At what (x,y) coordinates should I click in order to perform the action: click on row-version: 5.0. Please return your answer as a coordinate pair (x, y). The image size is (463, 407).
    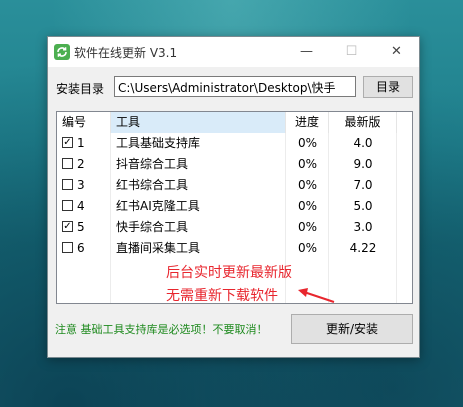
    Looking at the image, I should click on (363, 206).